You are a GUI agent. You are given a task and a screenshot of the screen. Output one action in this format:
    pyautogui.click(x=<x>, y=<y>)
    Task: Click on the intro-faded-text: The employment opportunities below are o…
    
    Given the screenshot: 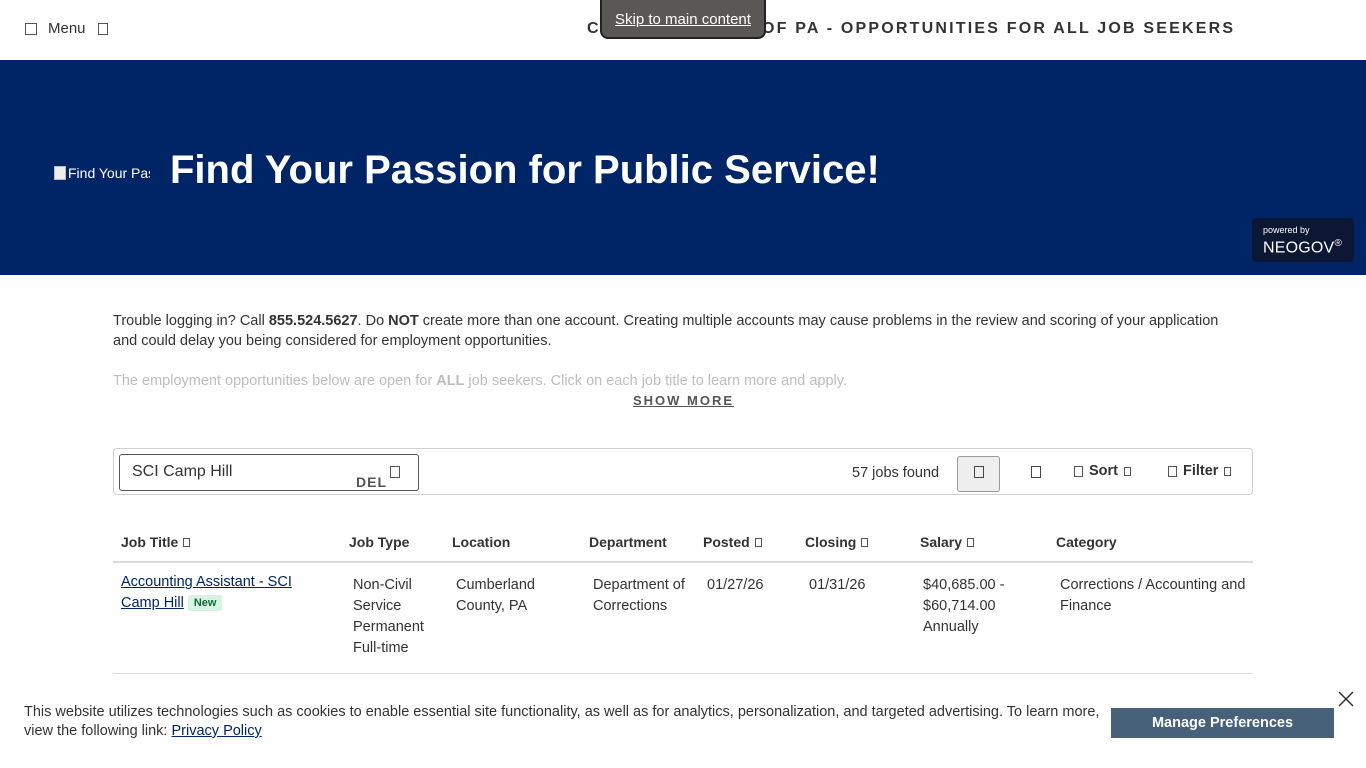 What is the action you would take?
    pyautogui.click(x=480, y=381)
    